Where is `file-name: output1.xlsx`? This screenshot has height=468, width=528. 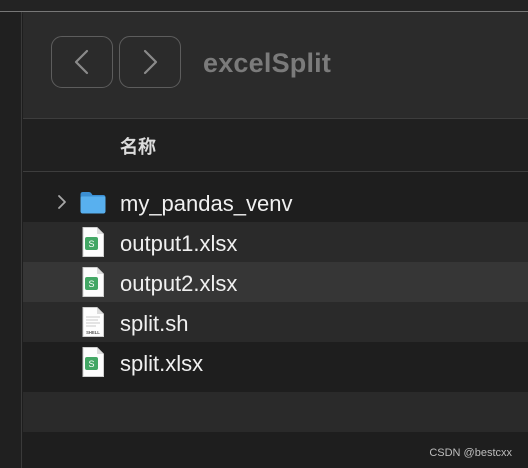
file-name: output1.xlsx is located at coordinates (179, 243).